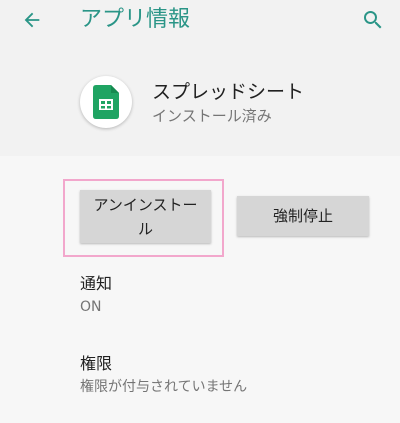 Image resolution: width=400 pixels, height=423 pixels. What do you see at coordinates (303, 216) in the screenshot?
I see `force-stop-button: 強制停止` at bounding box center [303, 216].